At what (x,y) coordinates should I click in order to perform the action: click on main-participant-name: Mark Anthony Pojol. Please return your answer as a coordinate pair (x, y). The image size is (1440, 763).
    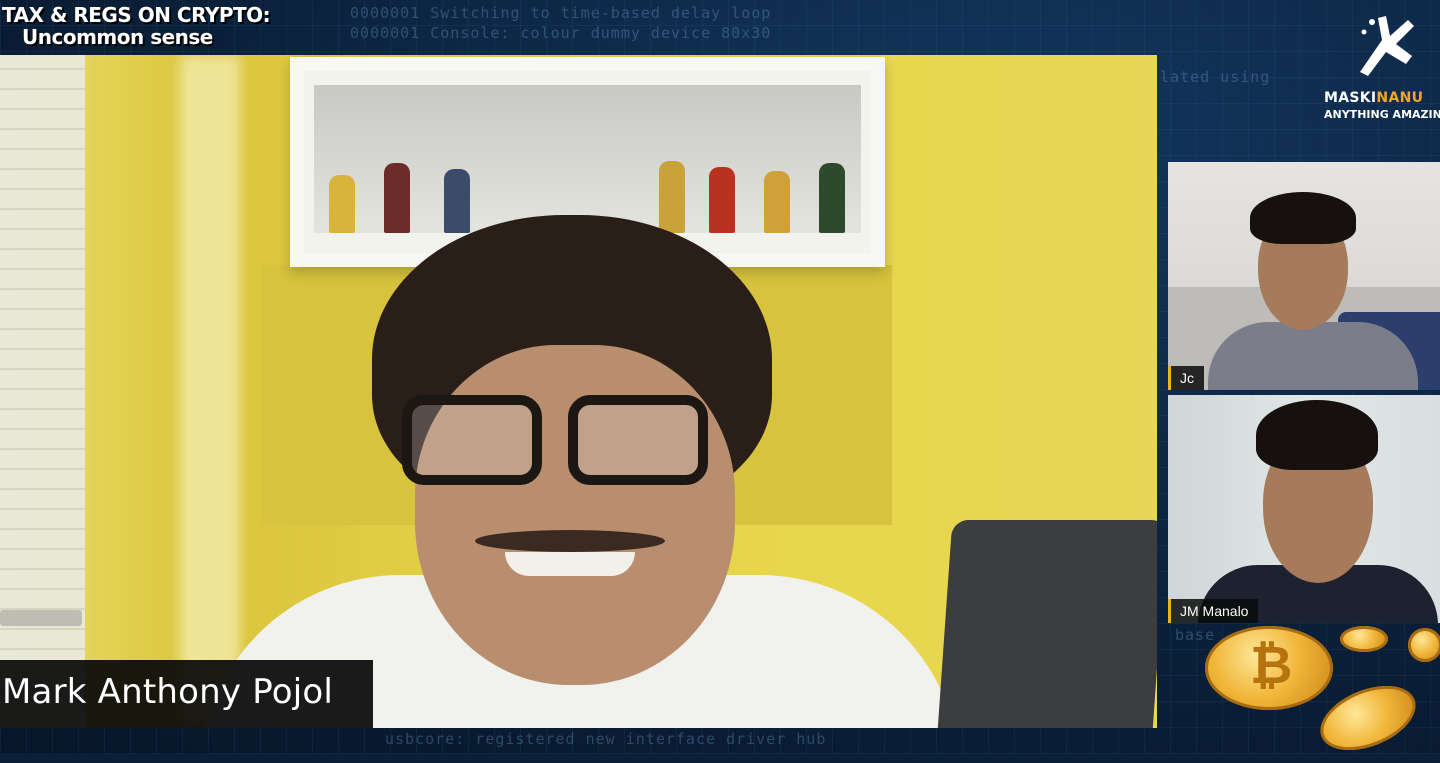
    Looking at the image, I should click on (167, 692).